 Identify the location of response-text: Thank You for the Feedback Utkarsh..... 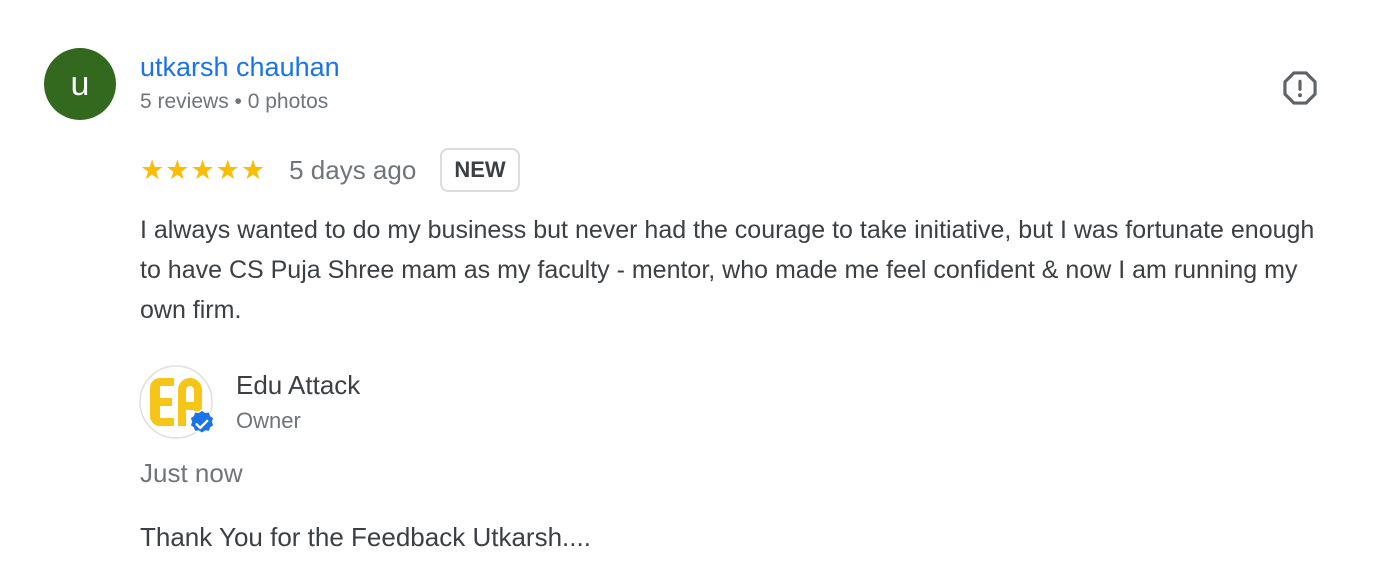
(365, 537).